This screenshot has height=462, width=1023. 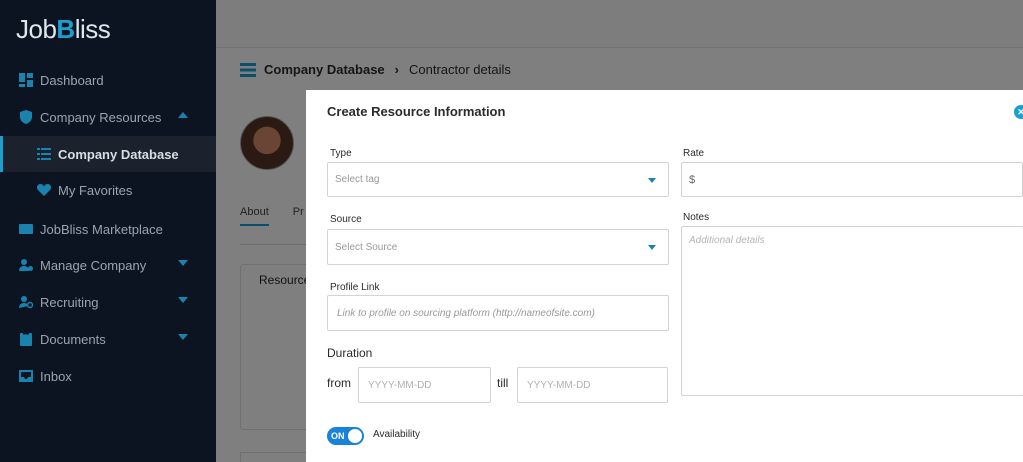 What do you see at coordinates (341, 153) in the screenshot?
I see `type-label: Type` at bounding box center [341, 153].